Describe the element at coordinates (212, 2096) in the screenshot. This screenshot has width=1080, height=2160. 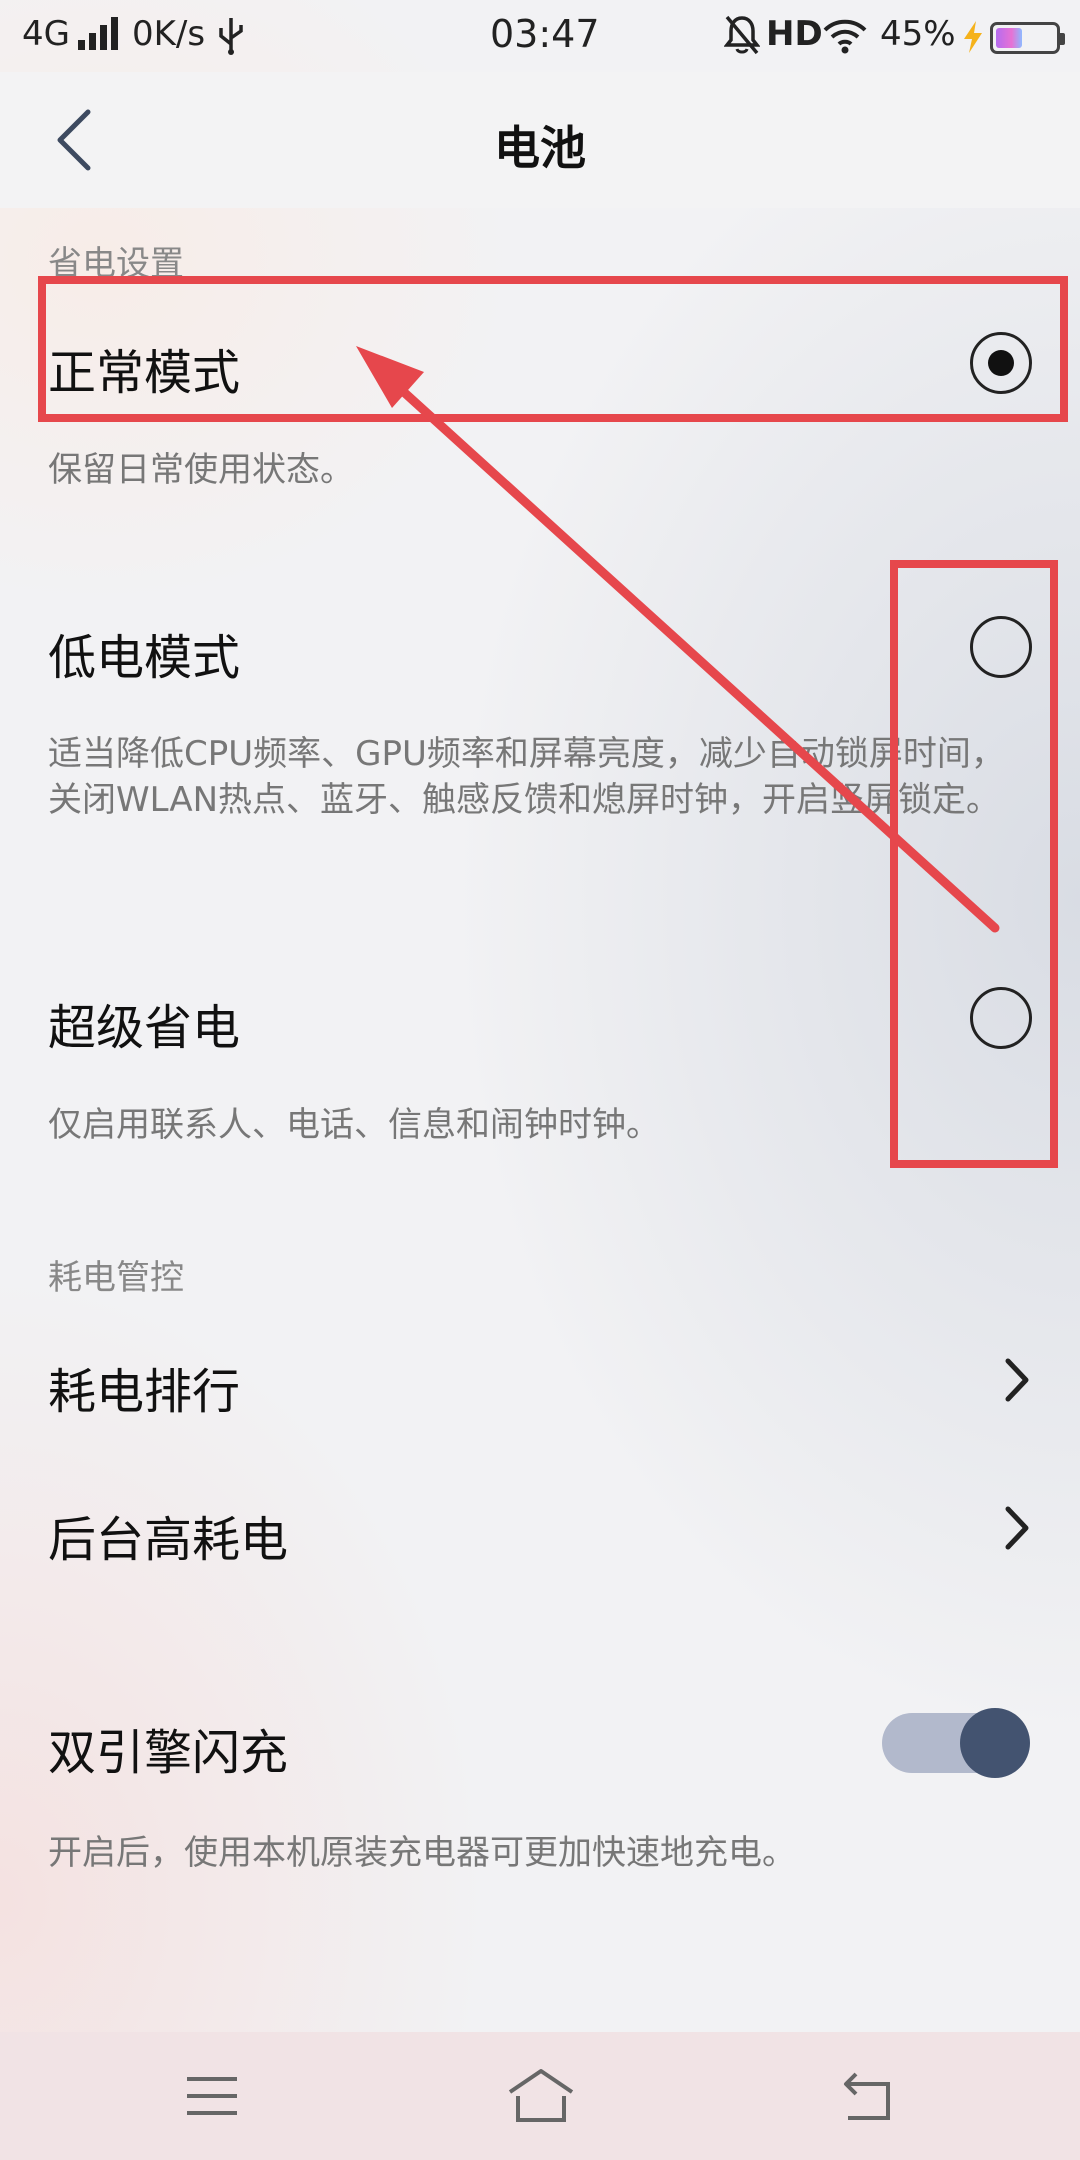
I see `menu-icon` at that location.